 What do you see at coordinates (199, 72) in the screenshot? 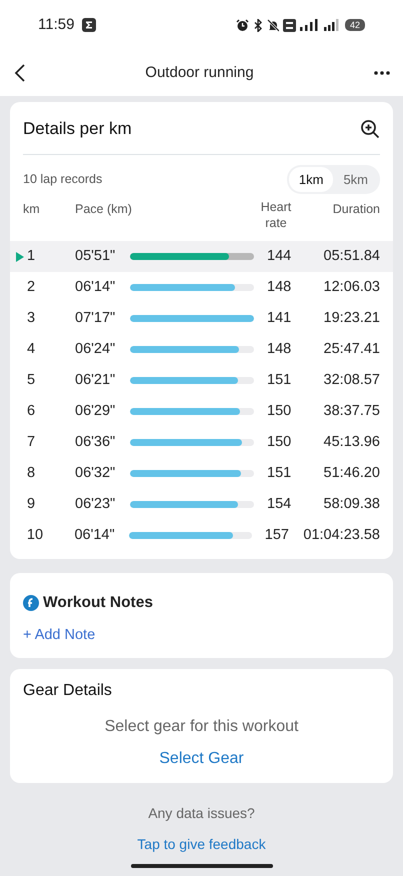
I see `page-title: Outdoor running` at bounding box center [199, 72].